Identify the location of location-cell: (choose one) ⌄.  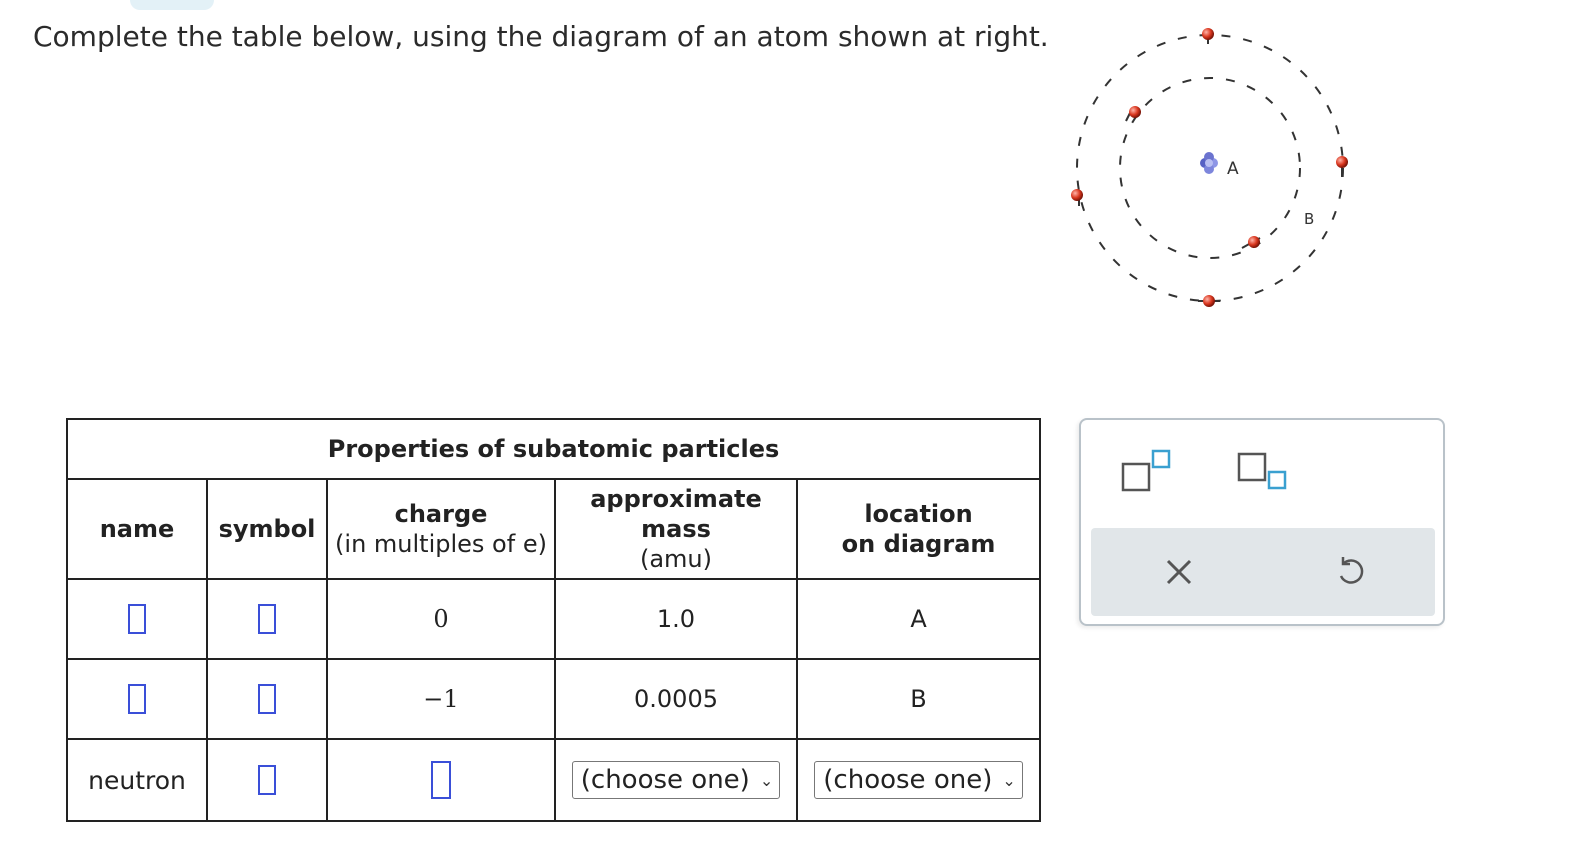
(918, 780).